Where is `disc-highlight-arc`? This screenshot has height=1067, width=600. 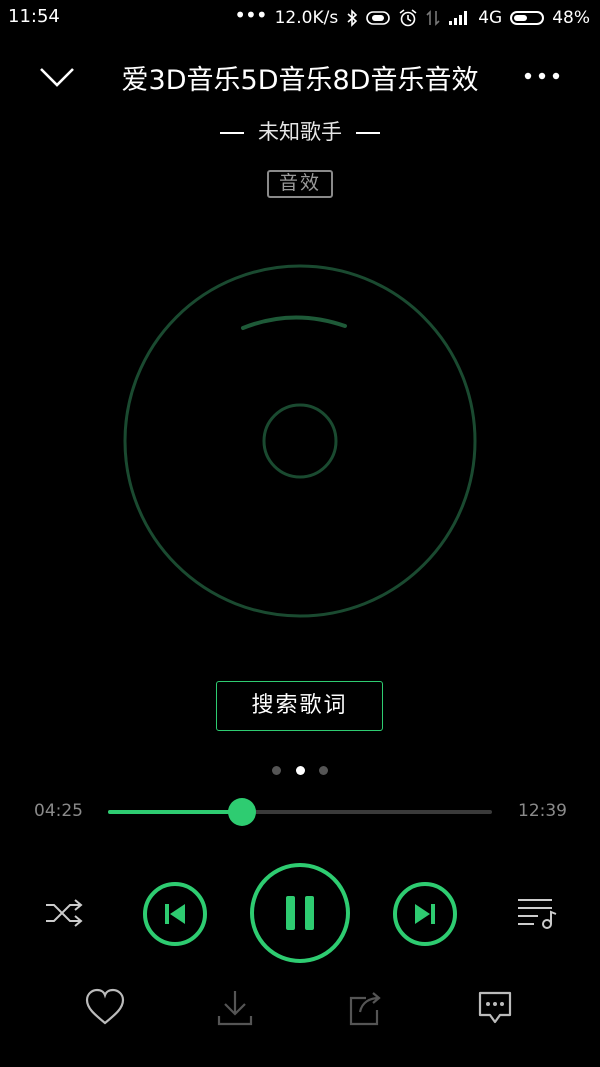 disc-highlight-arc is located at coordinates (294, 322).